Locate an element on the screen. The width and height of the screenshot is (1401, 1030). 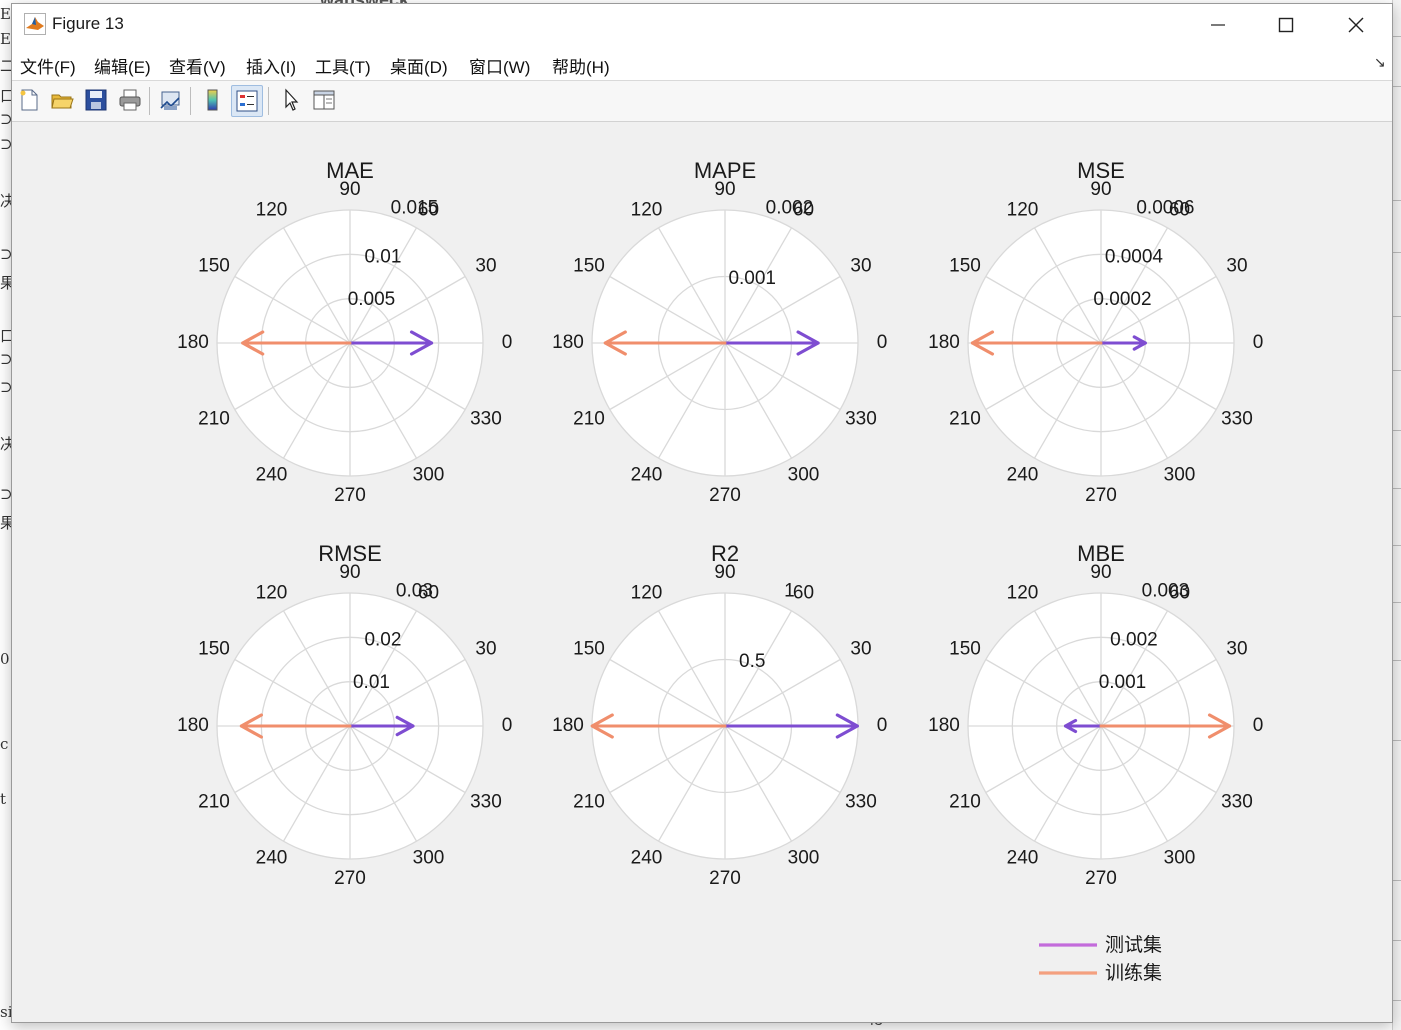
menu-view: 查看(V) is located at coordinates (197, 65).